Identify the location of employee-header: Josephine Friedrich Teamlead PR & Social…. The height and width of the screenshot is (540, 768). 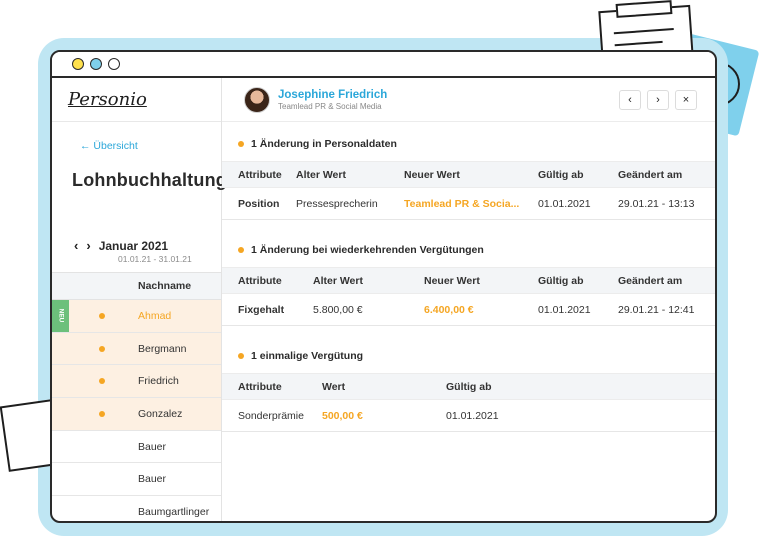
(468, 100).